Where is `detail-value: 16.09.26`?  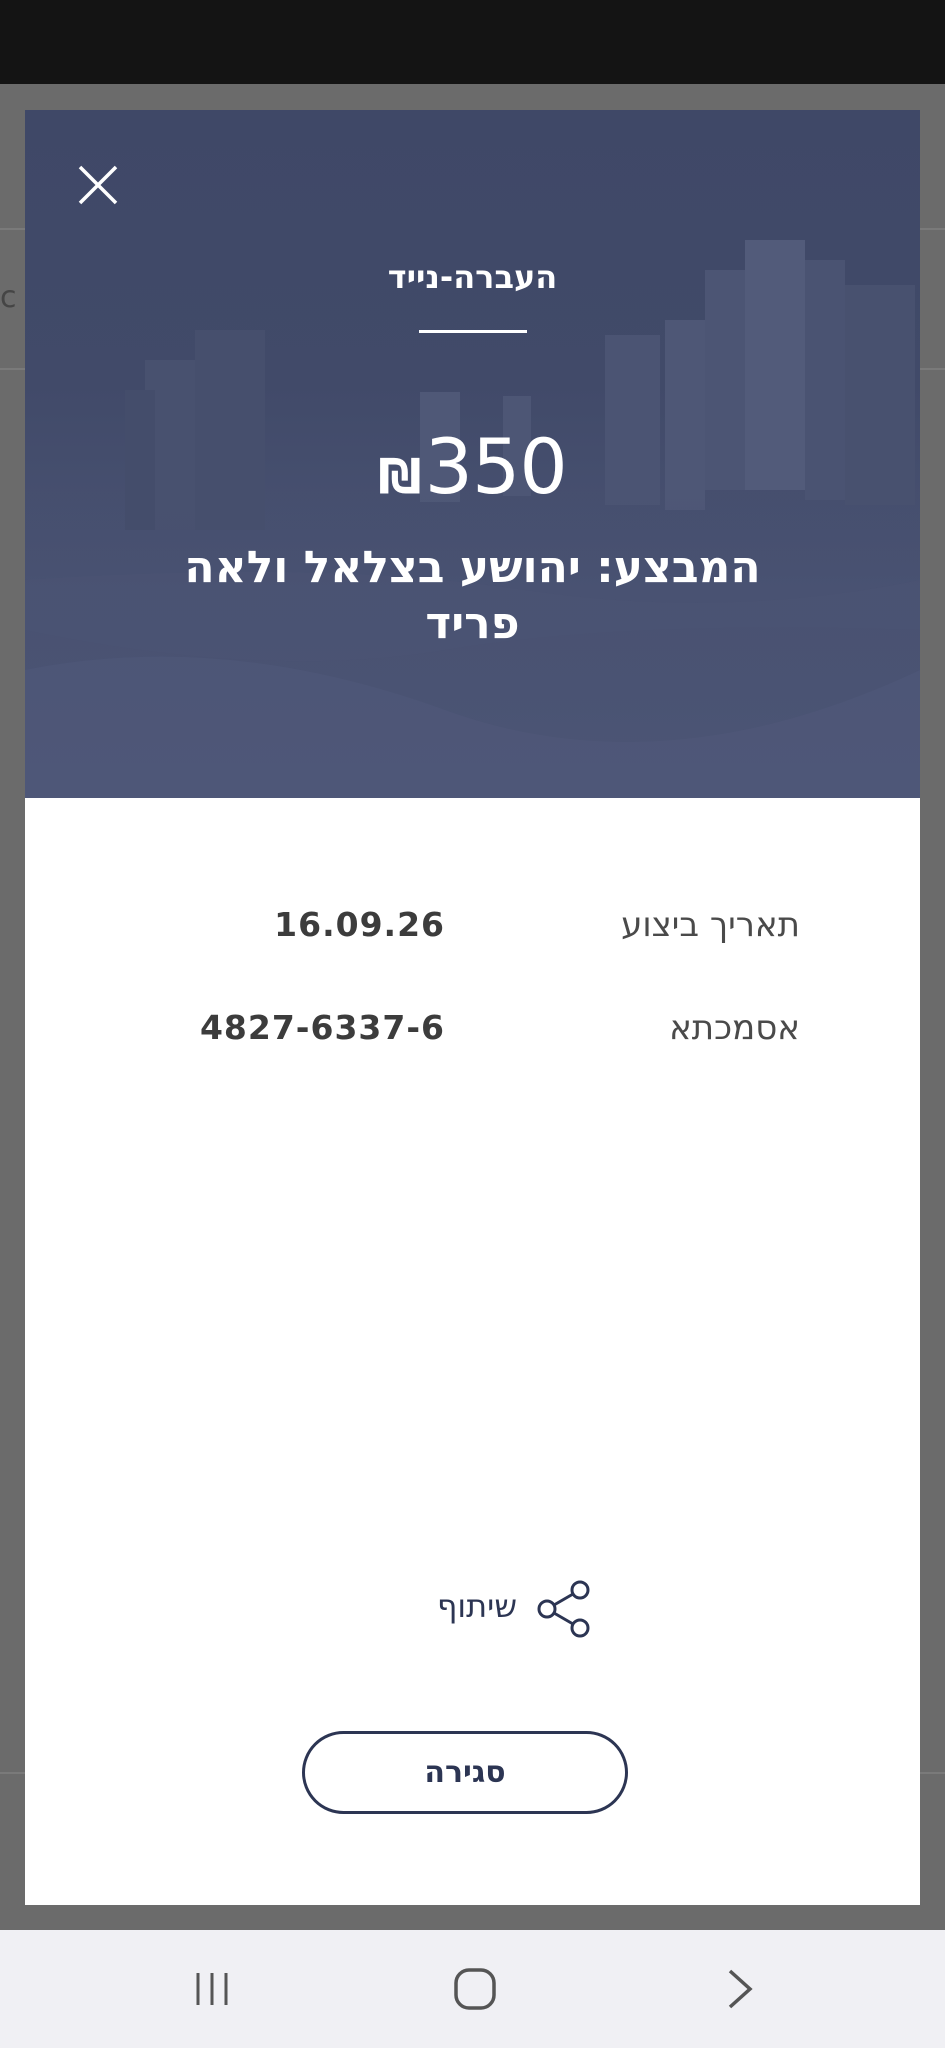
detail-value: 16.09.26 is located at coordinates (359, 924).